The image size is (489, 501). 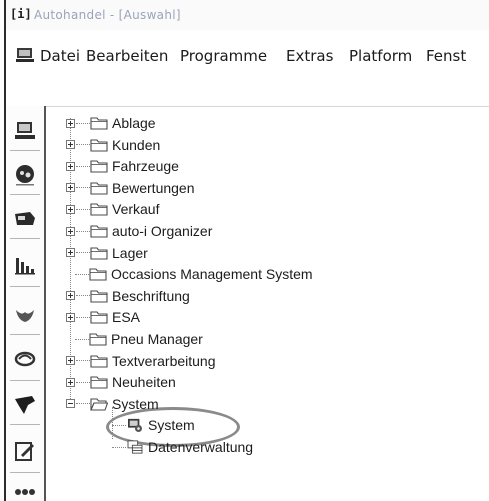 I want to click on tree-node: Lager, so click(x=107, y=253).